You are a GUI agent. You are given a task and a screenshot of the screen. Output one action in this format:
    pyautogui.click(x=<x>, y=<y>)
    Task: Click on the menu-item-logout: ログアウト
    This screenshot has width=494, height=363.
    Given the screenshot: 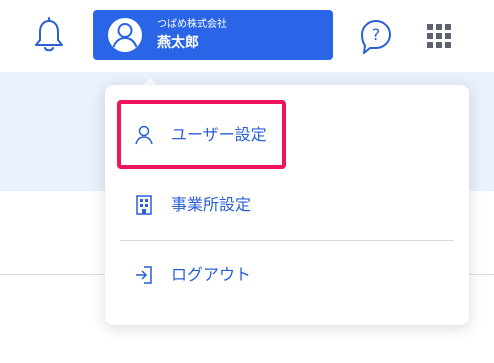 What is the action you would take?
    pyautogui.click(x=287, y=275)
    